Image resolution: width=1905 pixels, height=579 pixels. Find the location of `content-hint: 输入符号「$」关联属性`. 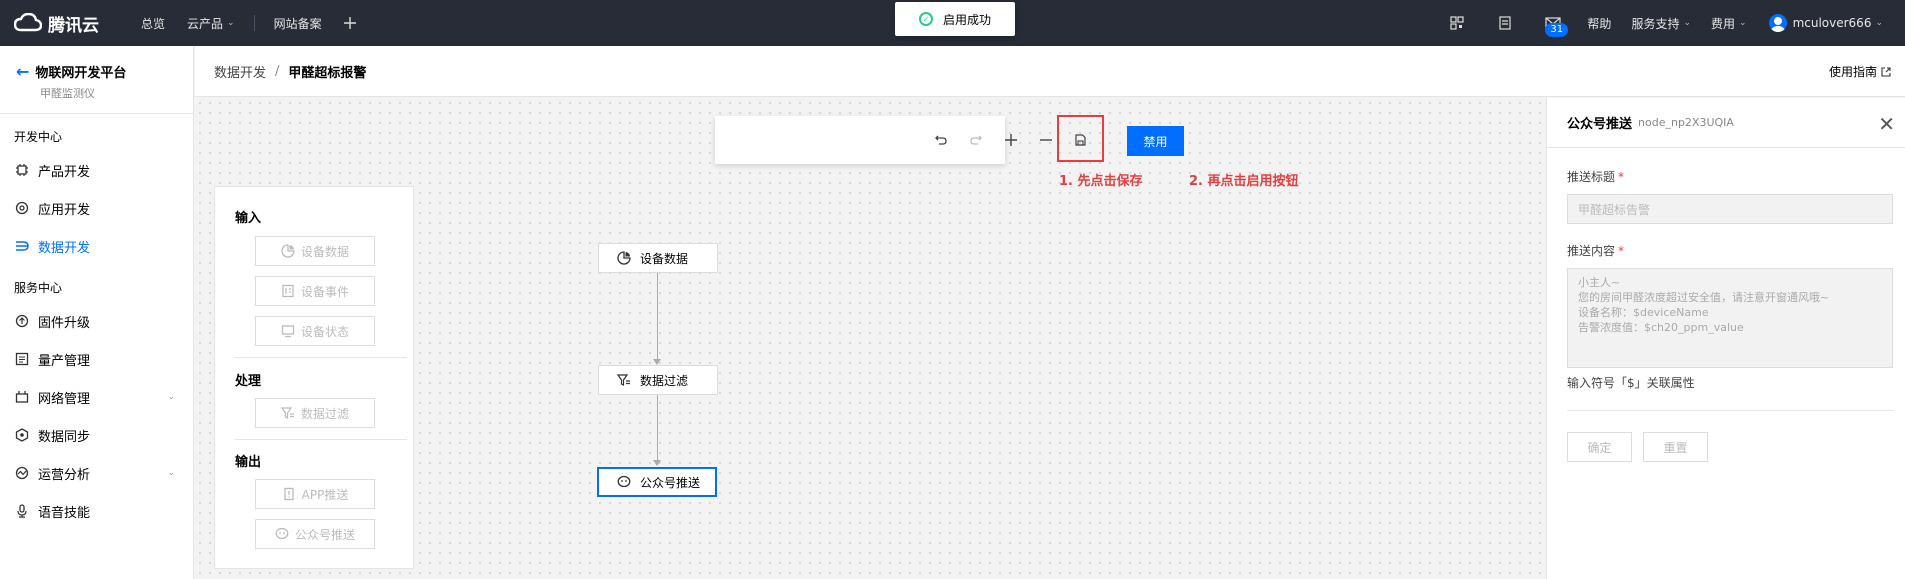

content-hint: 输入符号「$」关联属性 is located at coordinates (1631, 383).